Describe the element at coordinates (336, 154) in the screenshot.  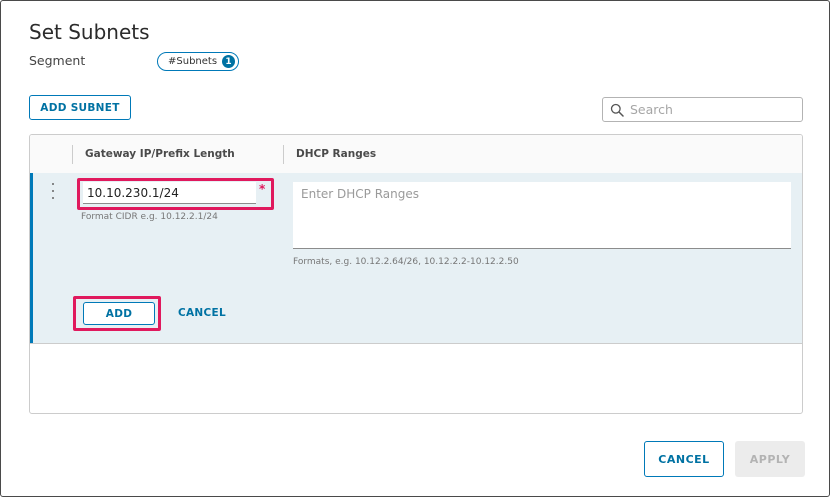
I see `column-header-dhcp: DHCP Ranges` at that location.